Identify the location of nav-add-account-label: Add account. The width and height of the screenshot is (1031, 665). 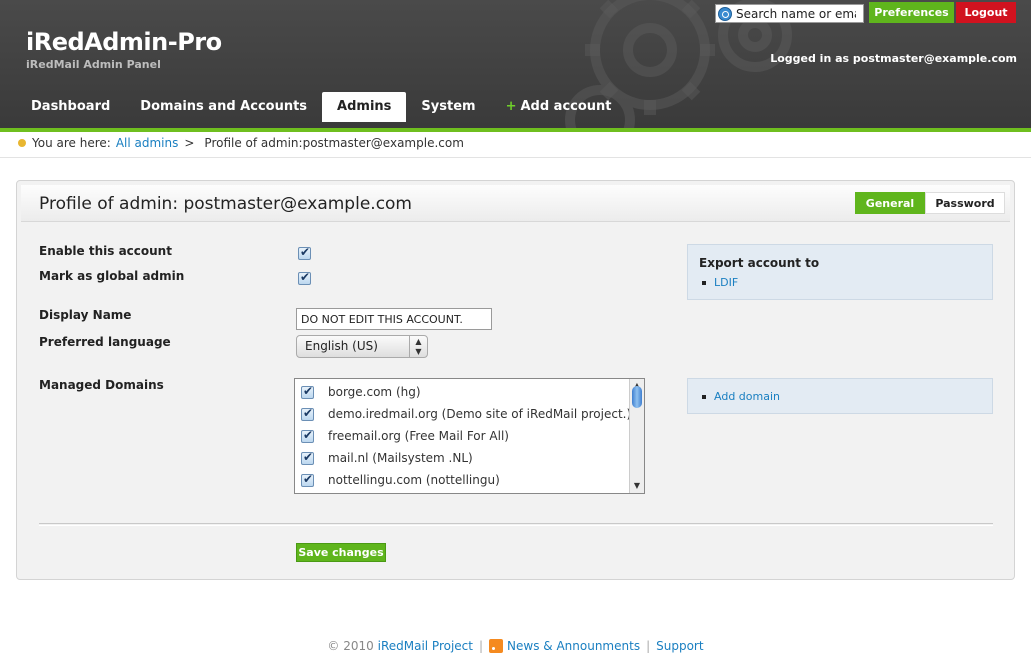
(566, 106).